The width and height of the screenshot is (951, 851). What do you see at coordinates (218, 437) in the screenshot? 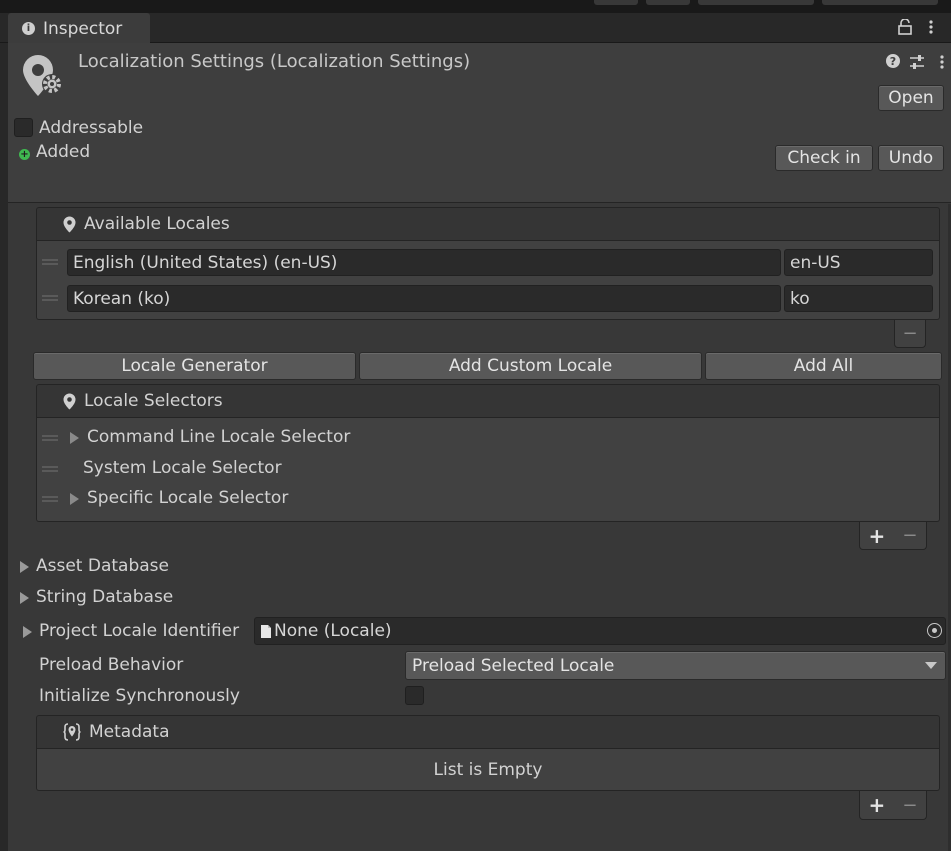
I see `selector-item-label: Command Line Locale Selector` at bounding box center [218, 437].